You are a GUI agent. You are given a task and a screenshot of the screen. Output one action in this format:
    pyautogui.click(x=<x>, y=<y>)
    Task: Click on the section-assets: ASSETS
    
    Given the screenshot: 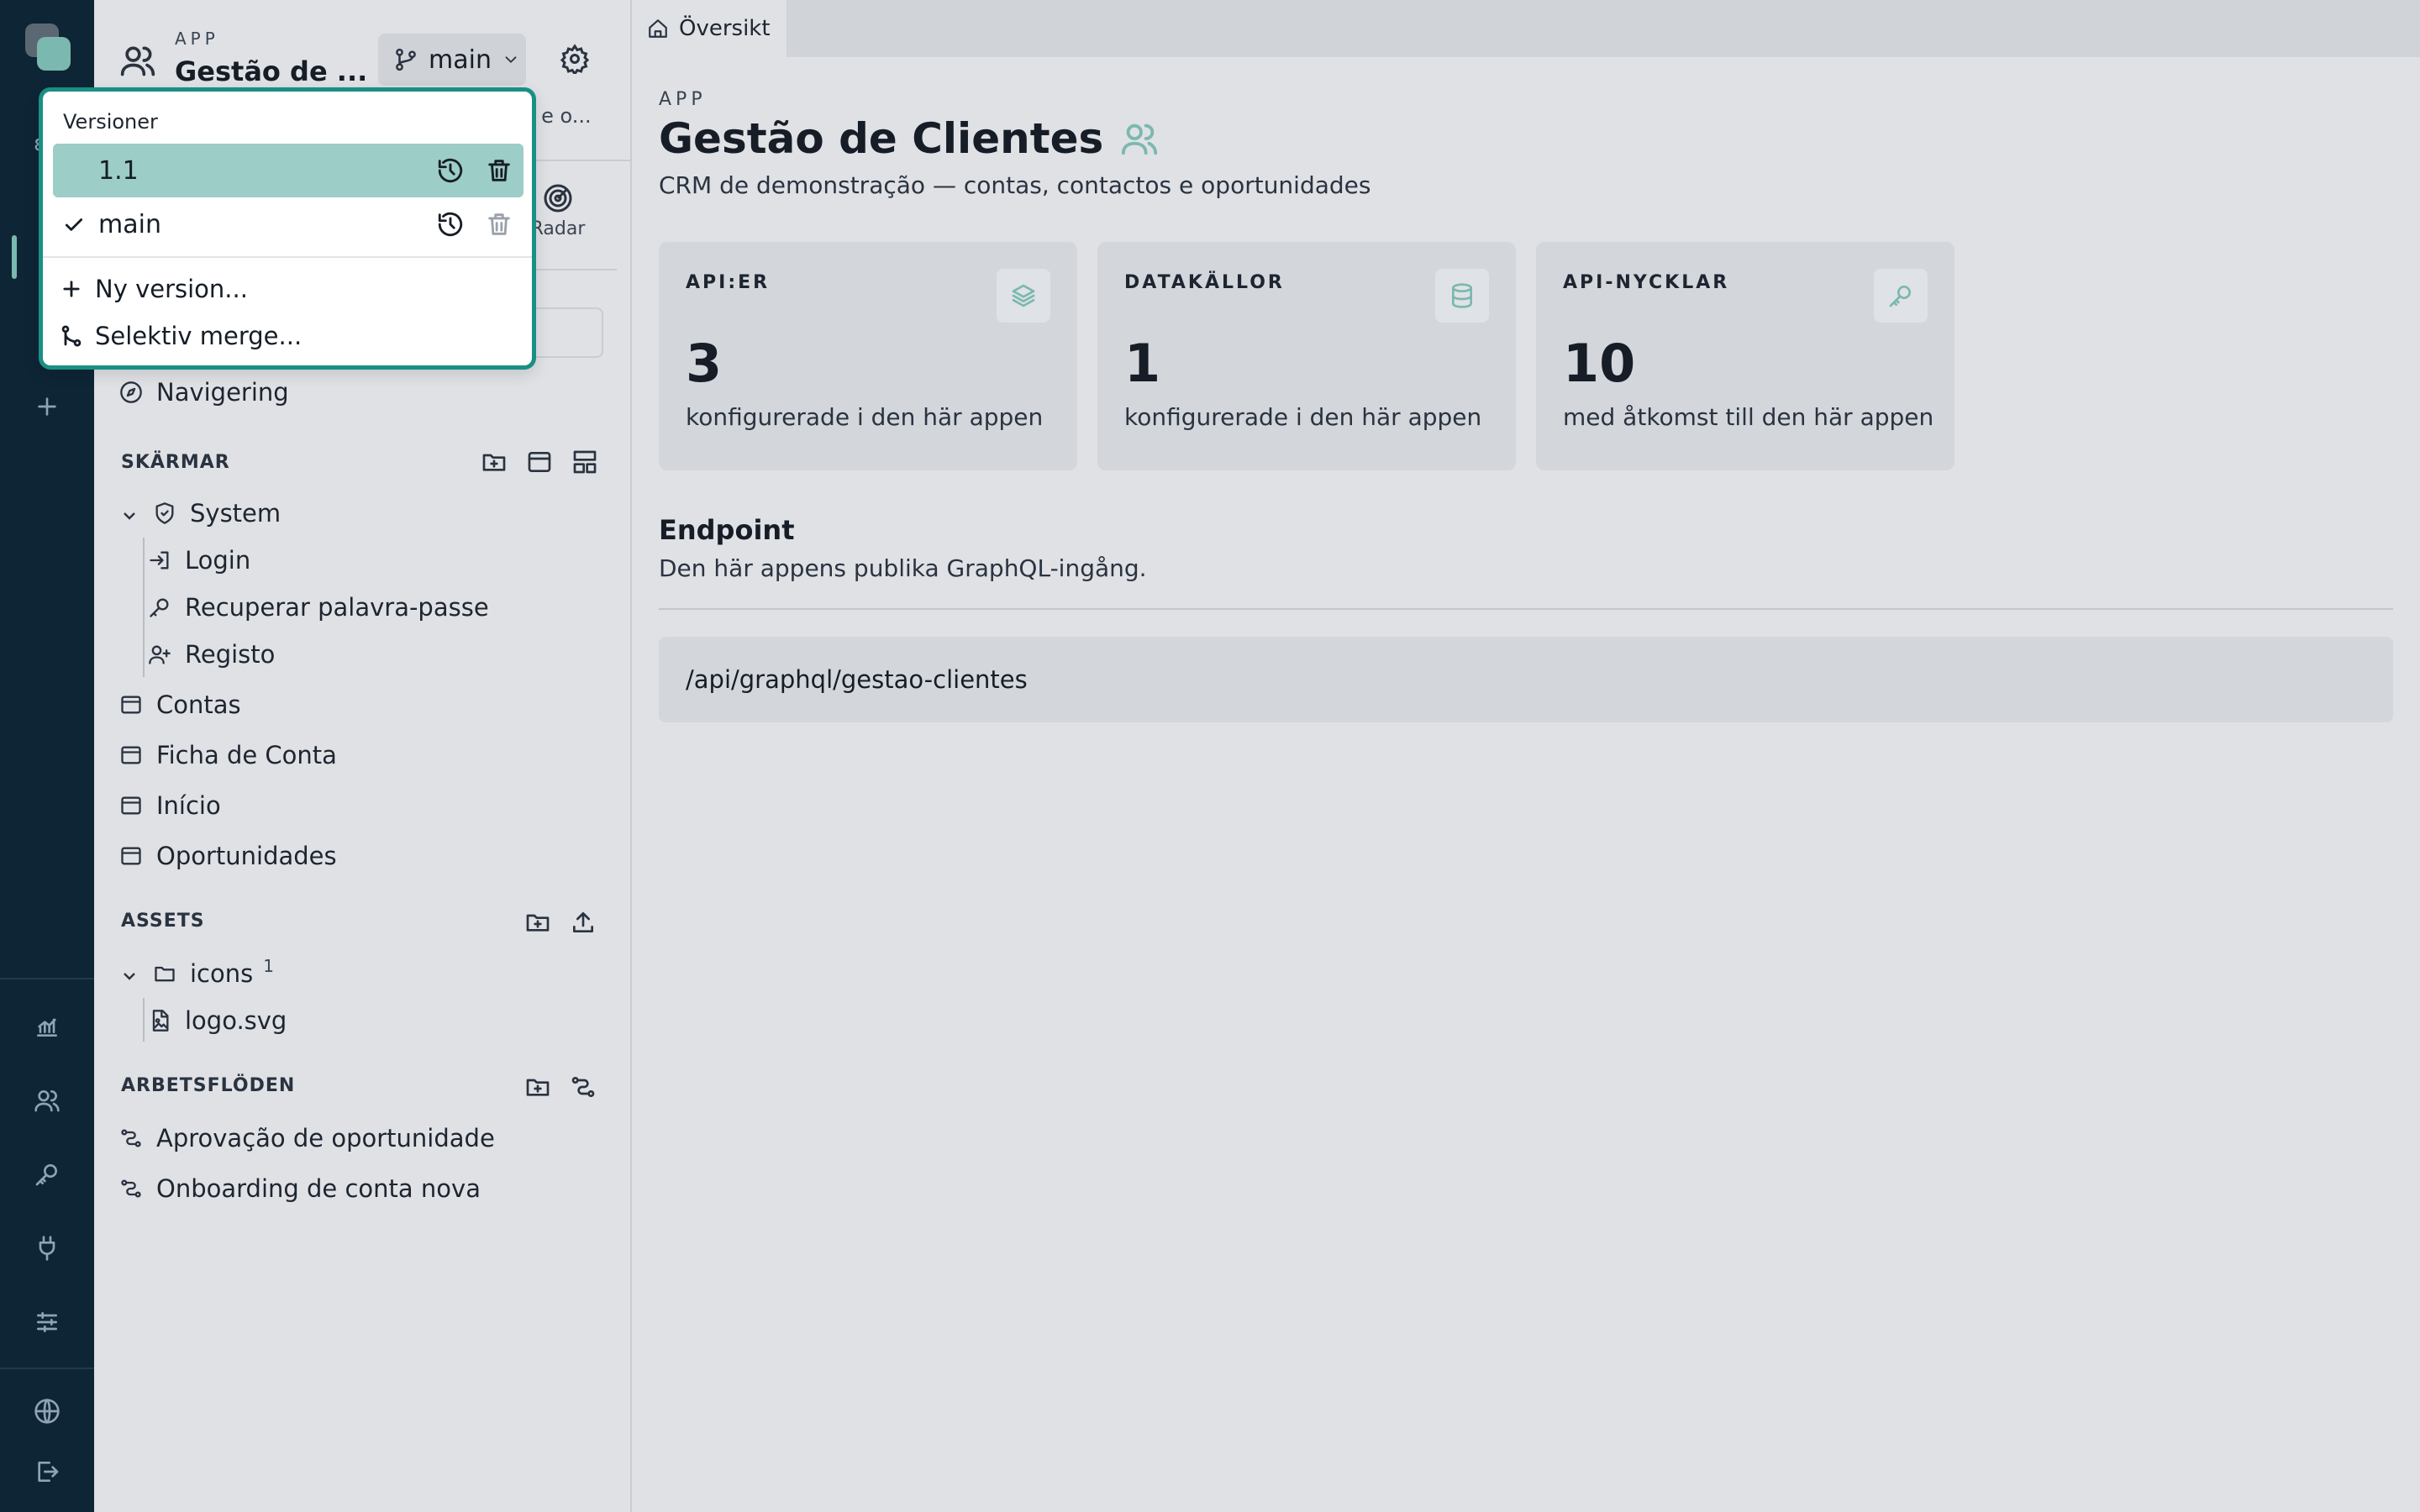 What is the action you would take?
    pyautogui.click(x=163, y=921)
    